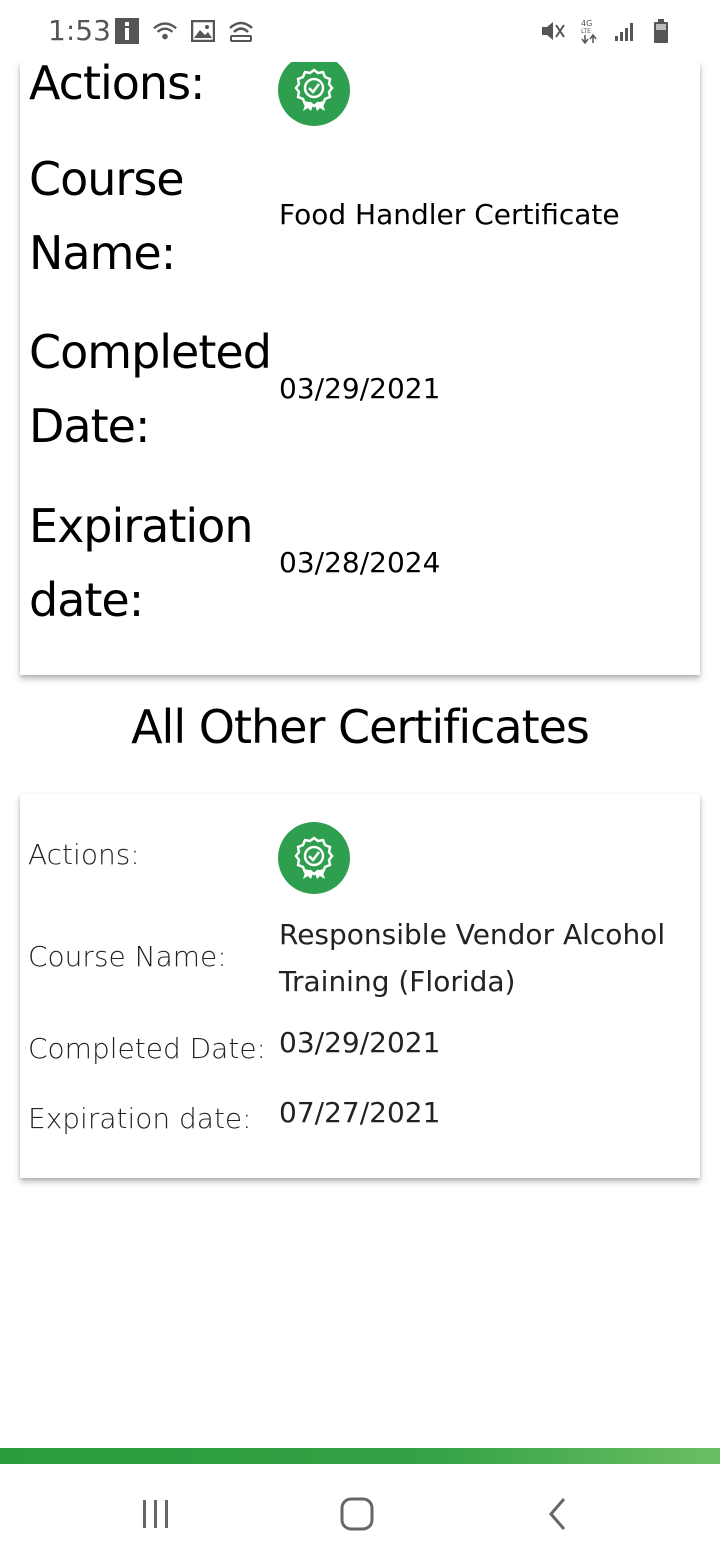  Describe the element at coordinates (472, 934) in the screenshot. I see `course-name-value-line1: Responsible Vendor Alcohol` at that location.